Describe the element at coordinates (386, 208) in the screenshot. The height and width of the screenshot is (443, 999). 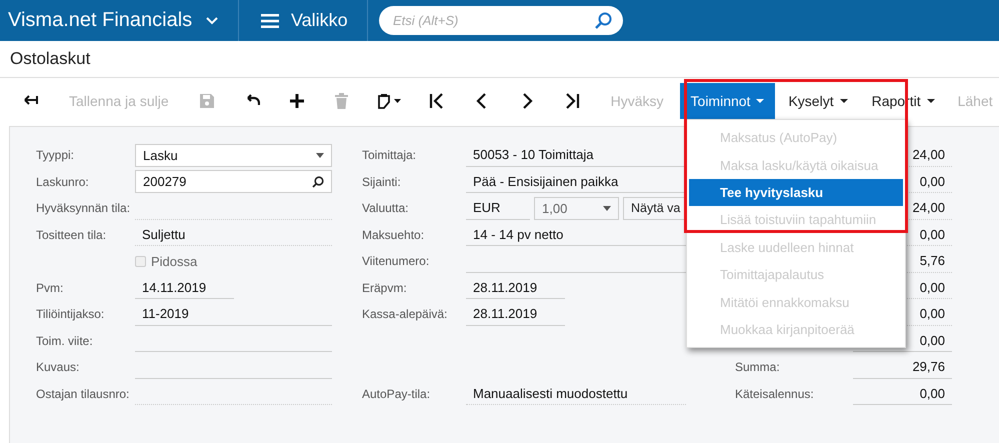
I see `field-label: Valuutta:` at that location.